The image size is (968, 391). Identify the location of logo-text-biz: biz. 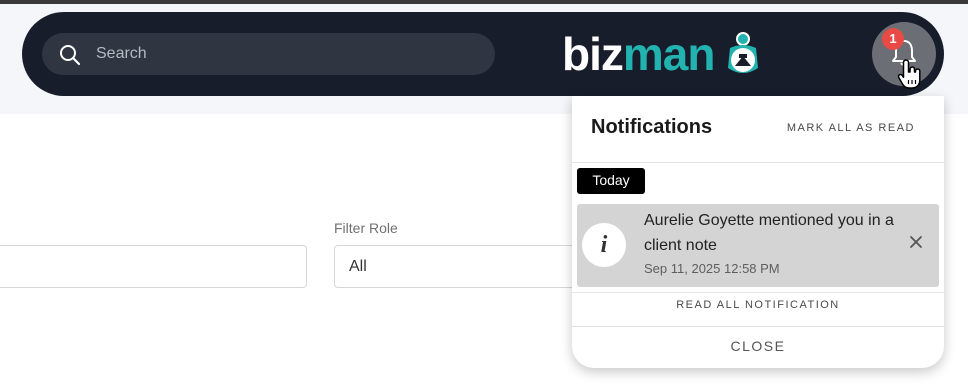
(593, 54).